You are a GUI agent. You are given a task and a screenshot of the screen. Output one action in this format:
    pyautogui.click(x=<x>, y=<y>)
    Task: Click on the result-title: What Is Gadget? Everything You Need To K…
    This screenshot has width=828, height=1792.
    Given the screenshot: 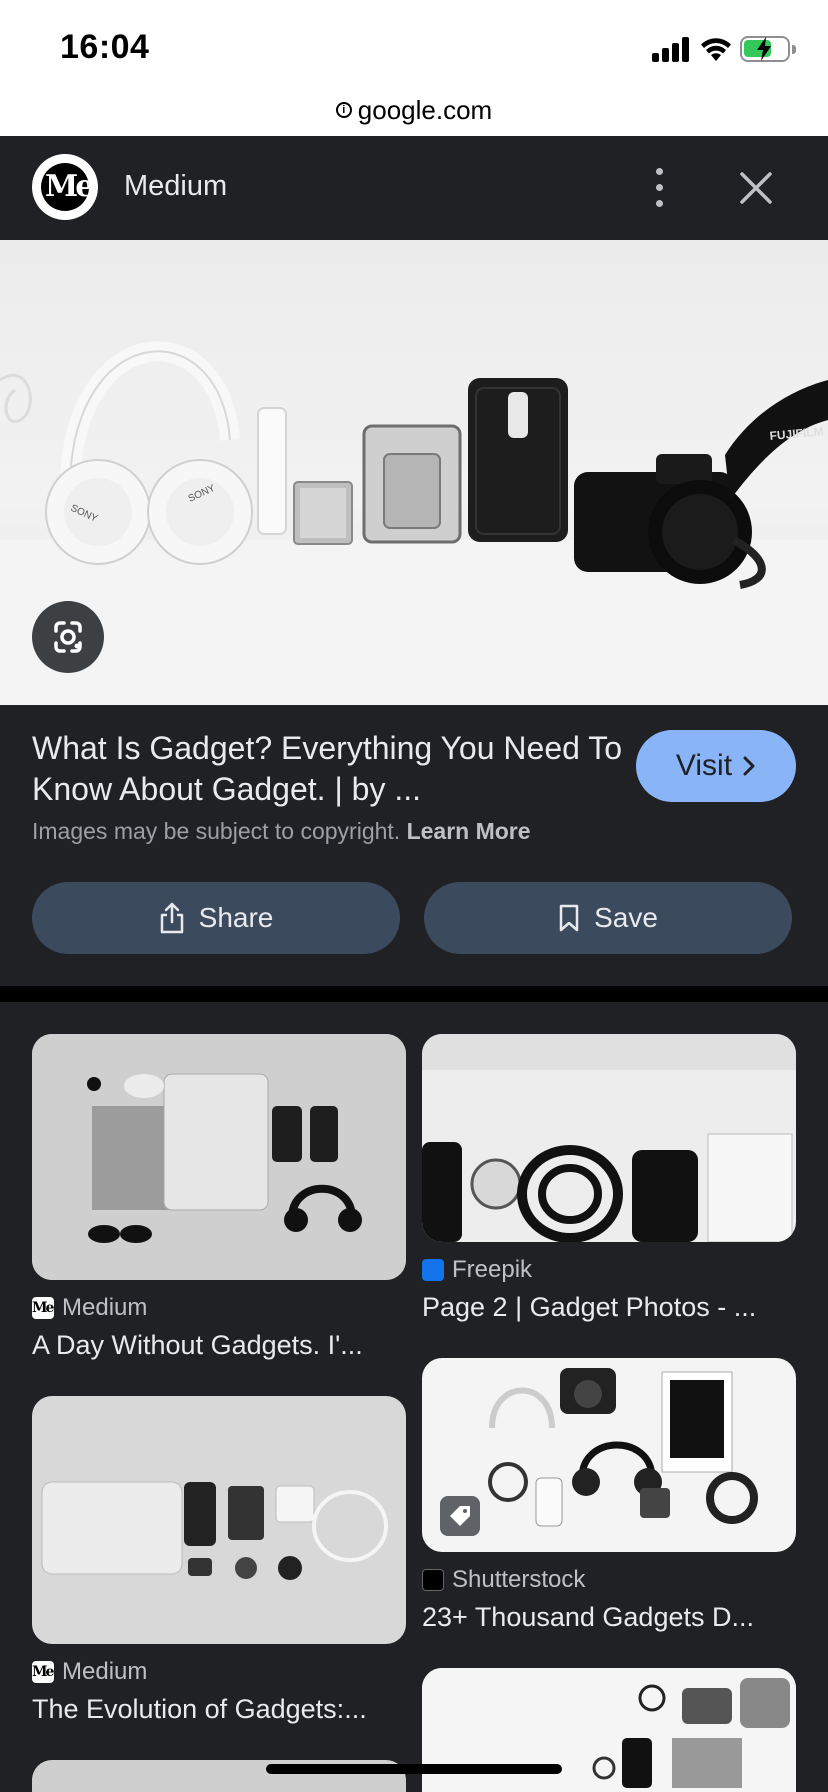 What is the action you would take?
    pyautogui.click(x=332, y=769)
    